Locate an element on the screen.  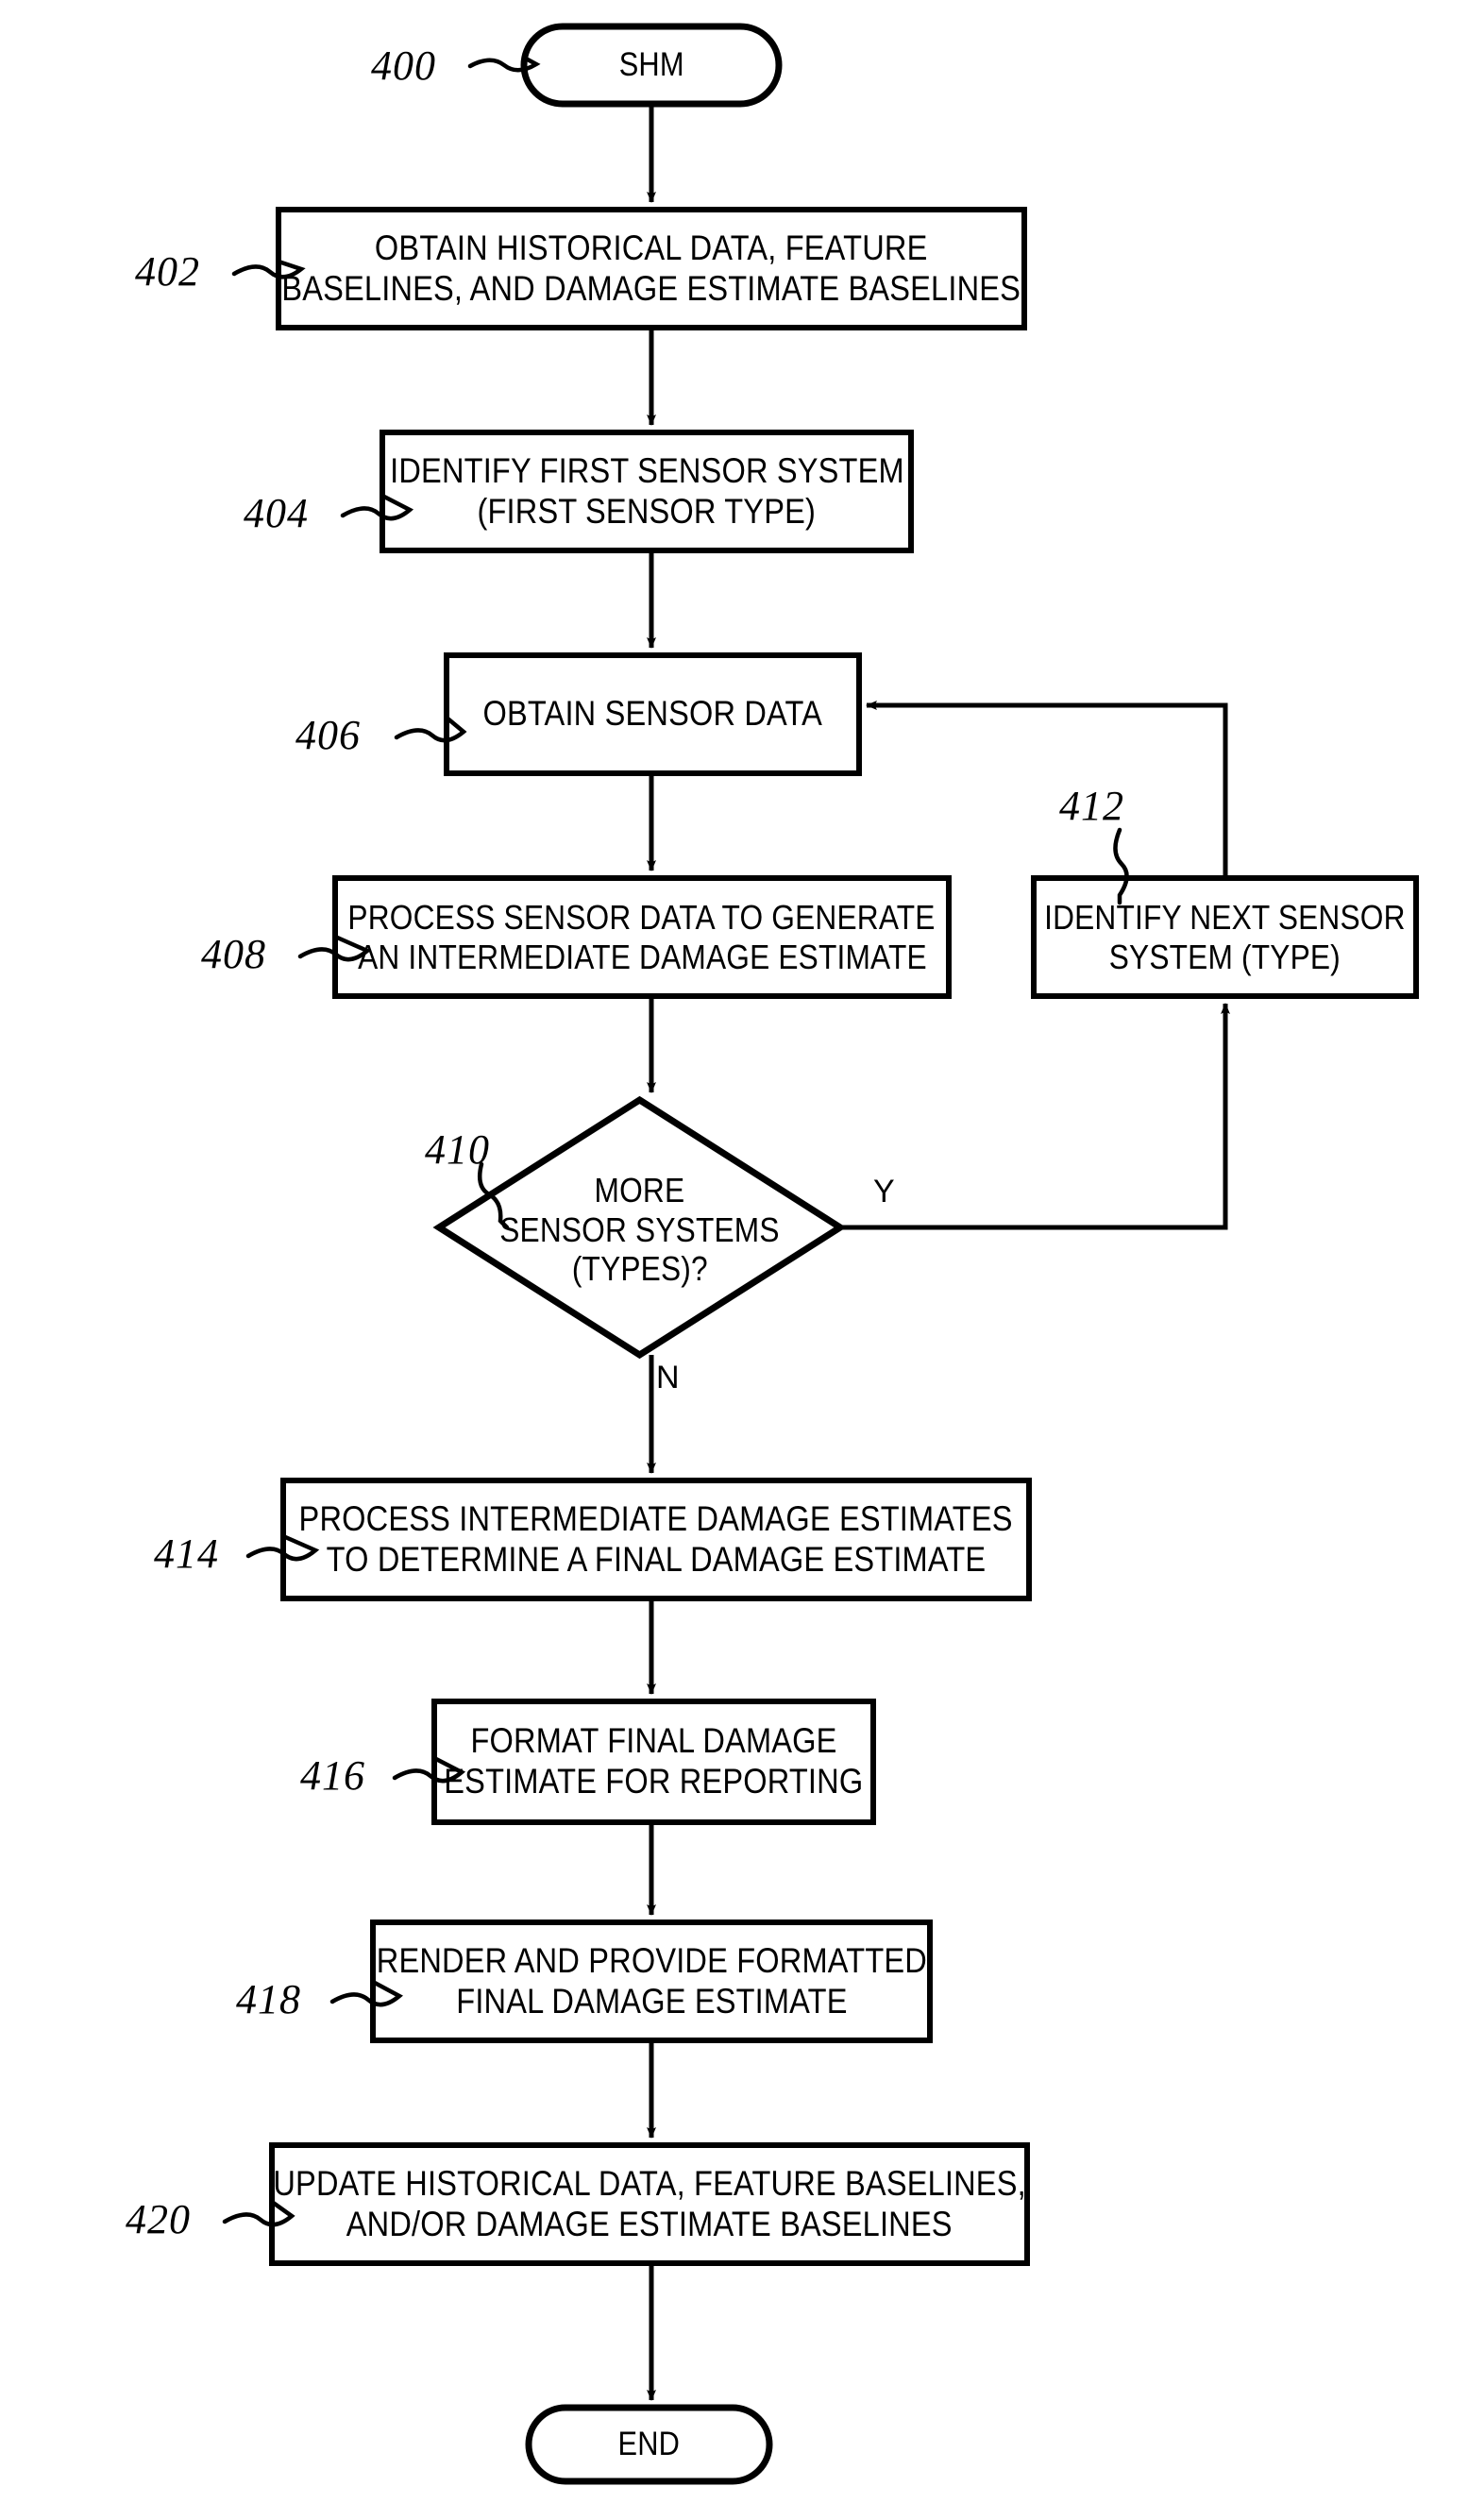
edge-410-412-yes is located at coordinates (1035, 1116).